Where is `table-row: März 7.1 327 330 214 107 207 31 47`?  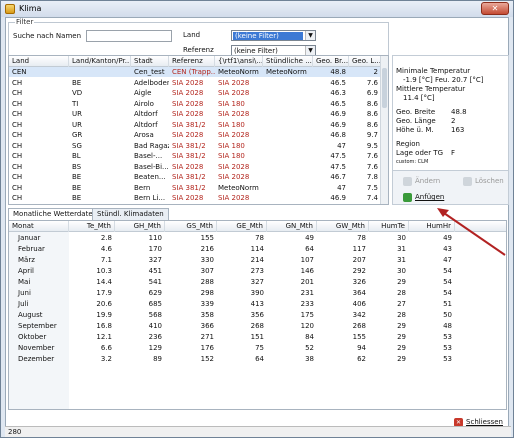
table-row: März 7.1 327 330 214 107 207 31 47 is located at coordinates (257, 260).